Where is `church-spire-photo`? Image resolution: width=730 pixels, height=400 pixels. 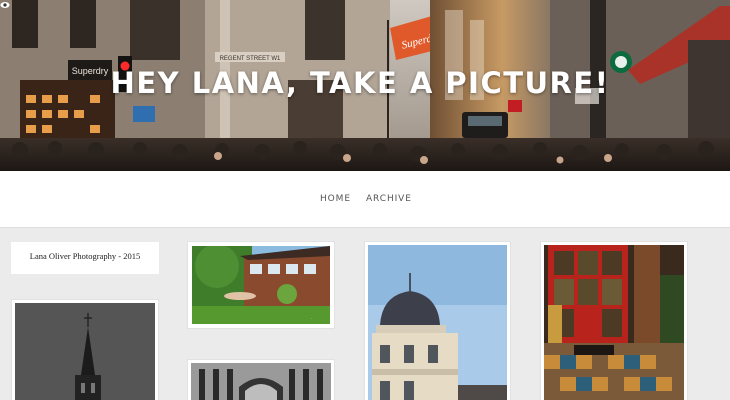
church-spire-photo is located at coordinates (85, 351).